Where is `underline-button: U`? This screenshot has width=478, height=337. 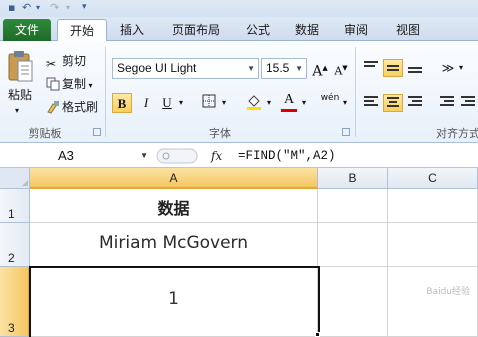
underline-button: U is located at coordinates (167, 103).